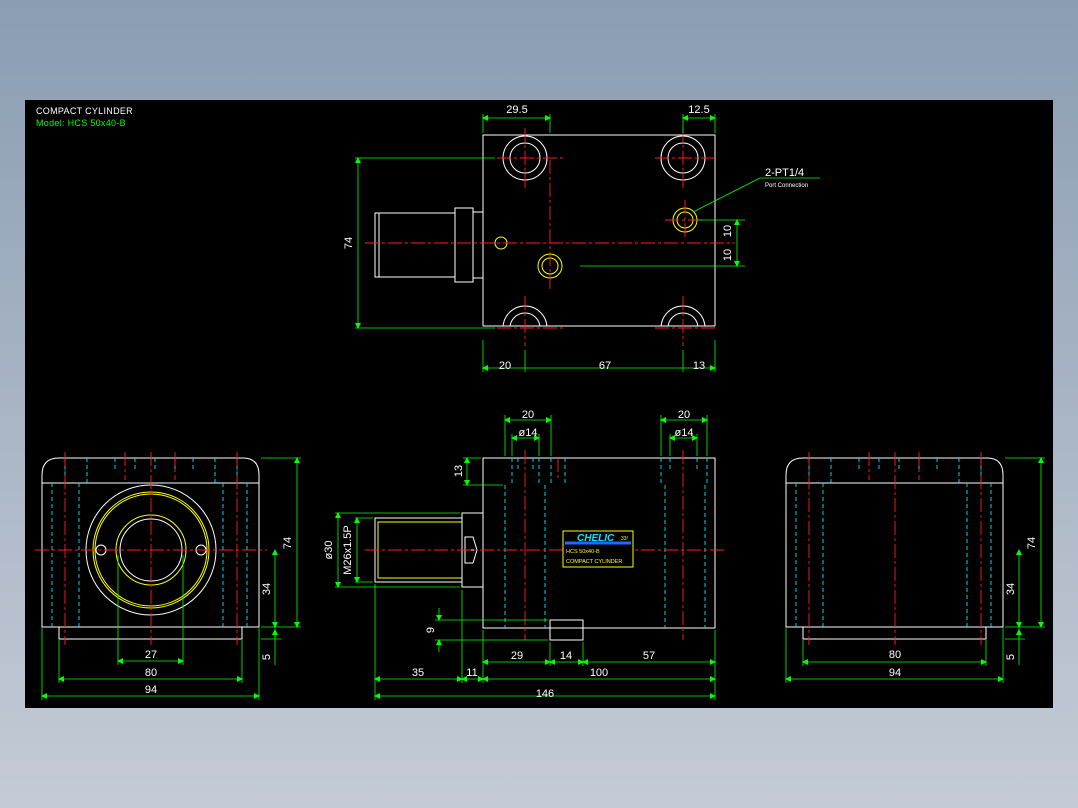  Describe the element at coordinates (894, 633) in the screenshot. I see `right-base` at that location.